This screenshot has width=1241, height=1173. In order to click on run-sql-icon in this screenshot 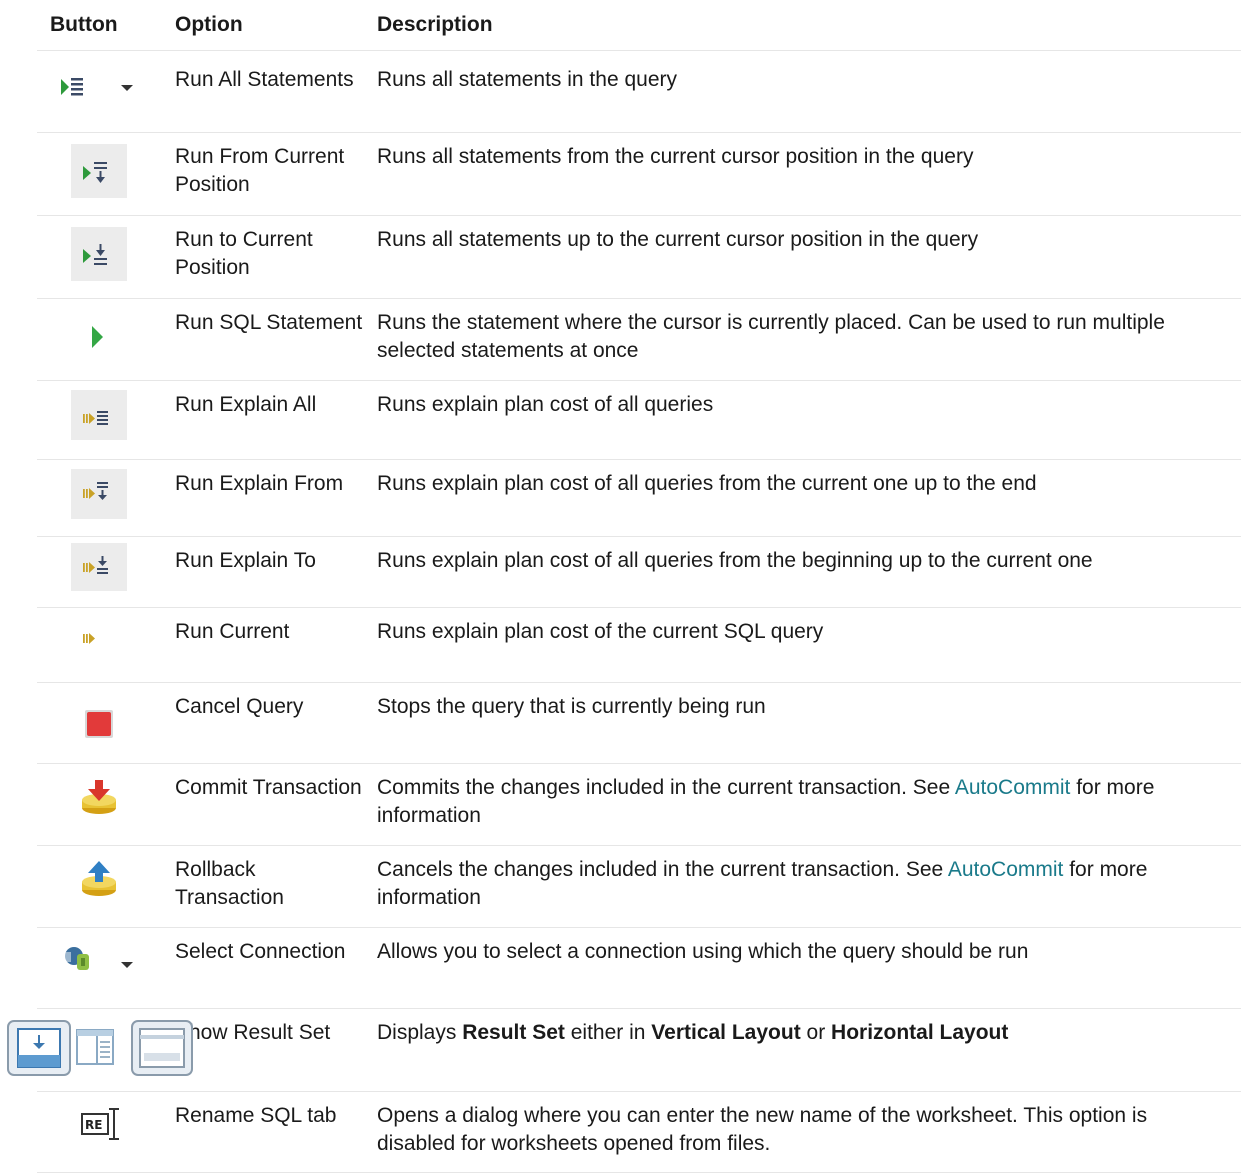, I will do `click(97, 337)`.